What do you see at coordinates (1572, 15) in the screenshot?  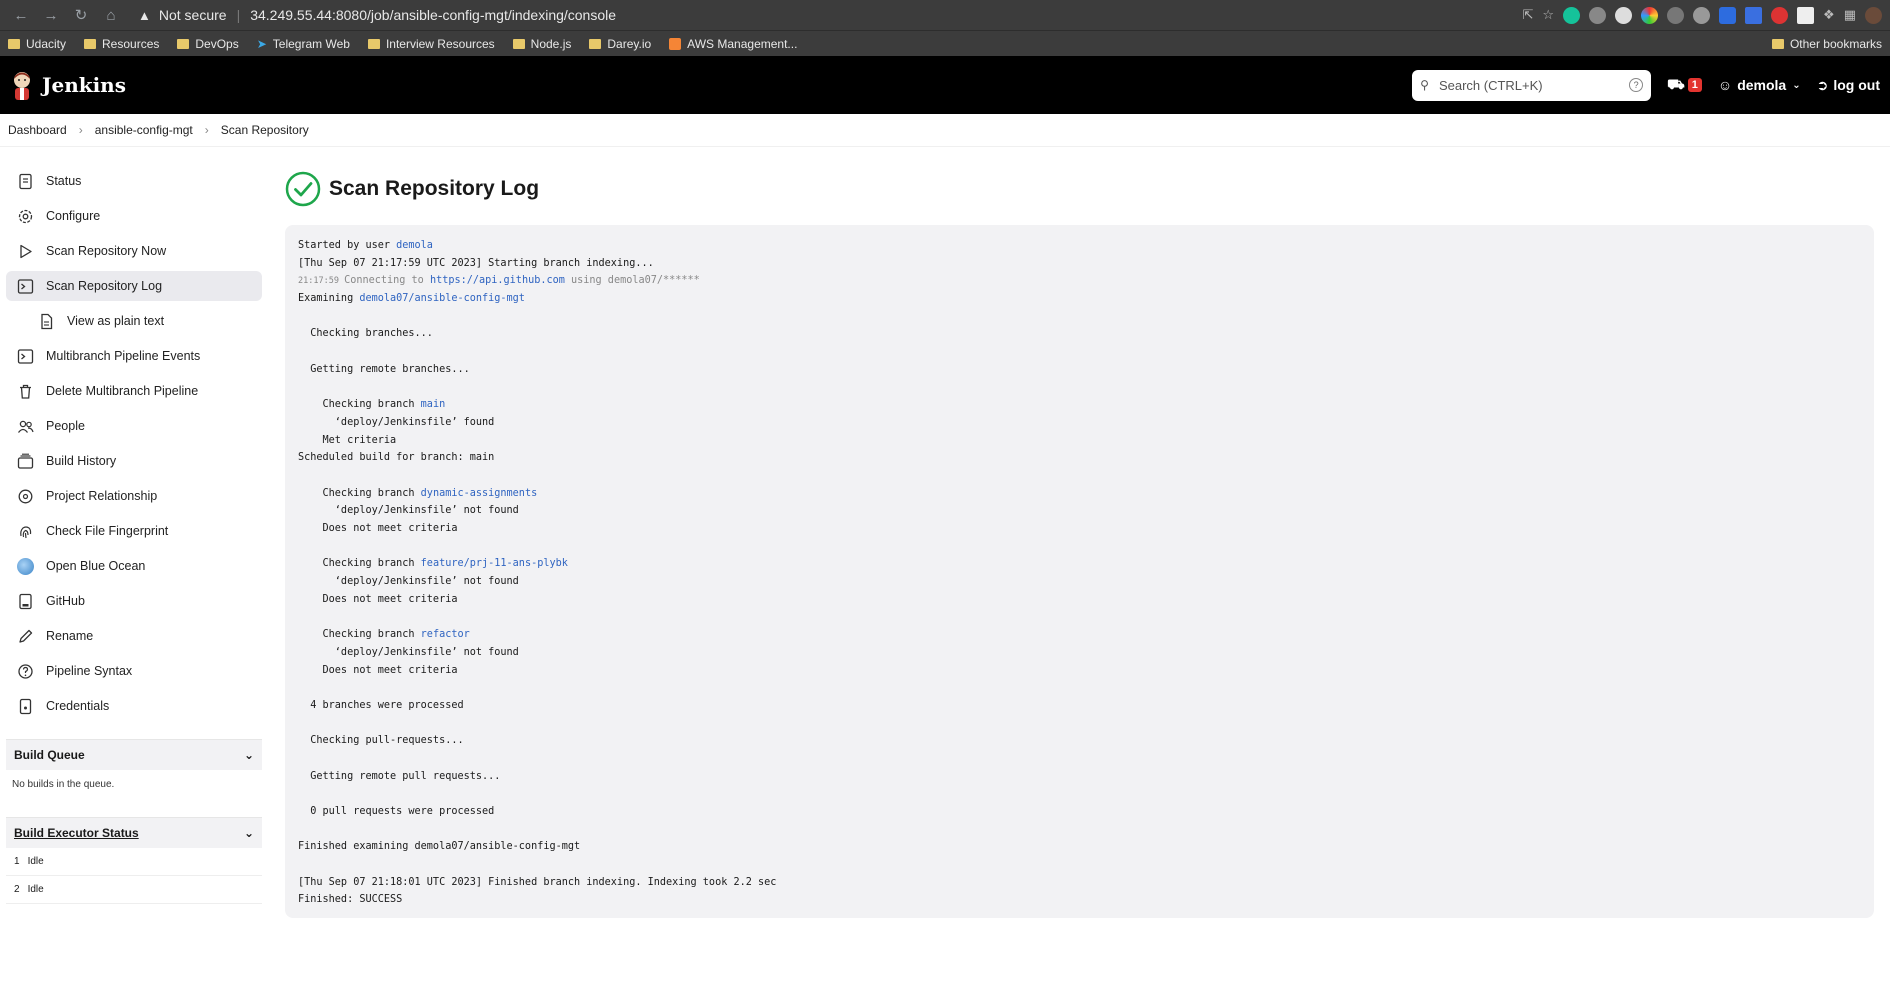 I see `grammarly-icon` at bounding box center [1572, 15].